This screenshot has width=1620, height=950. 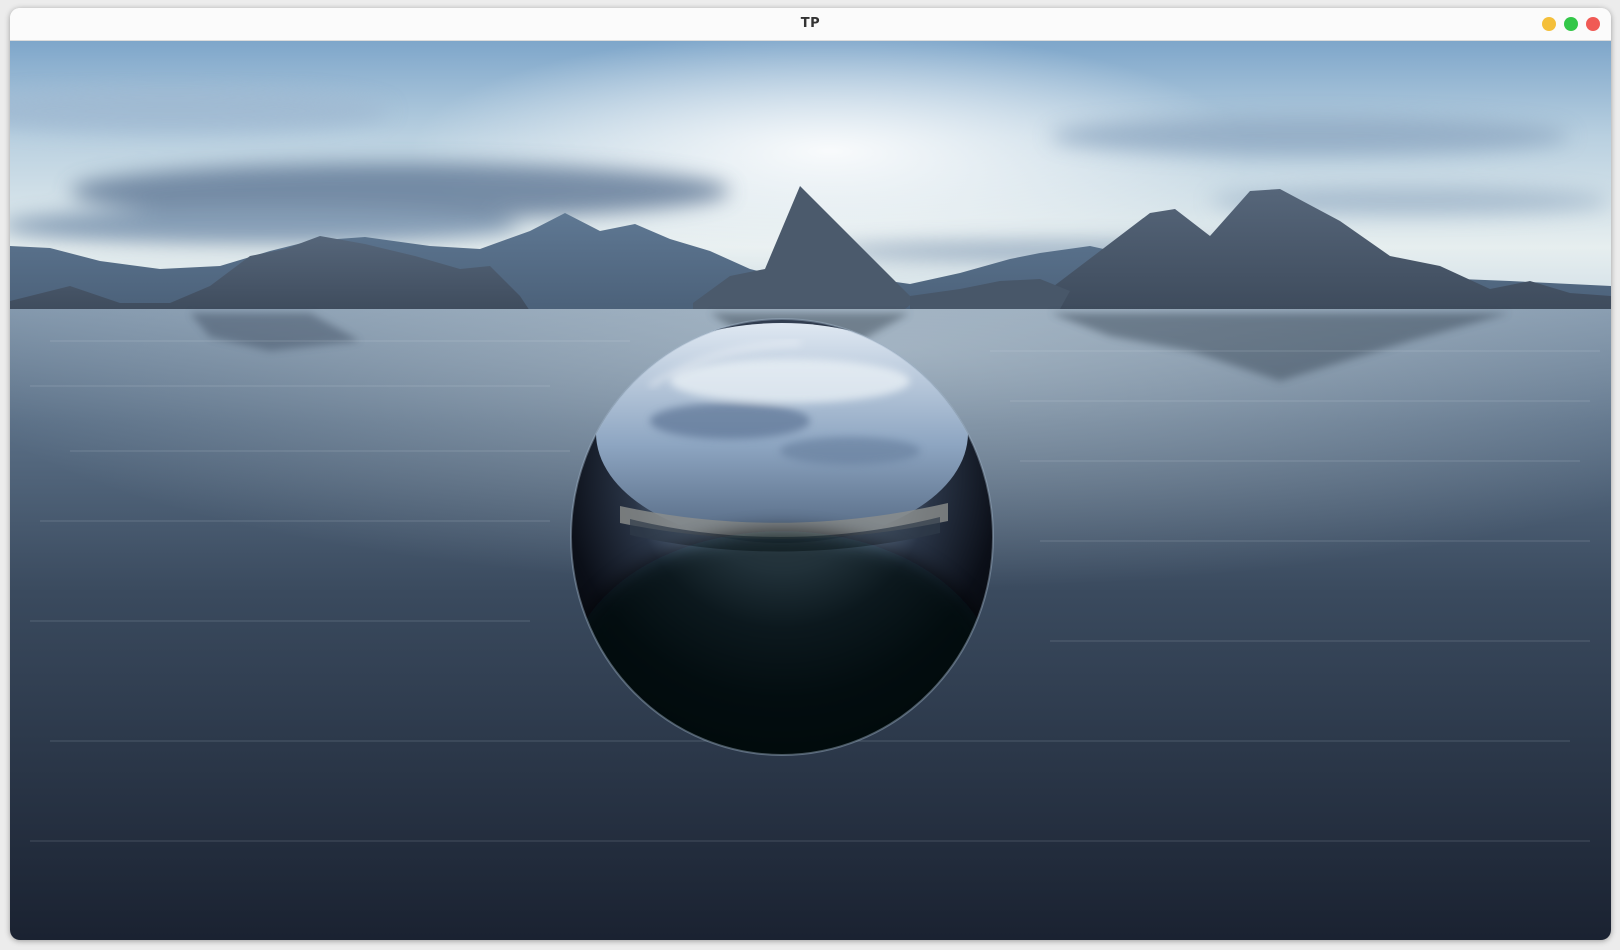 What do you see at coordinates (1593, 24) in the screenshot?
I see `close-button` at bounding box center [1593, 24].